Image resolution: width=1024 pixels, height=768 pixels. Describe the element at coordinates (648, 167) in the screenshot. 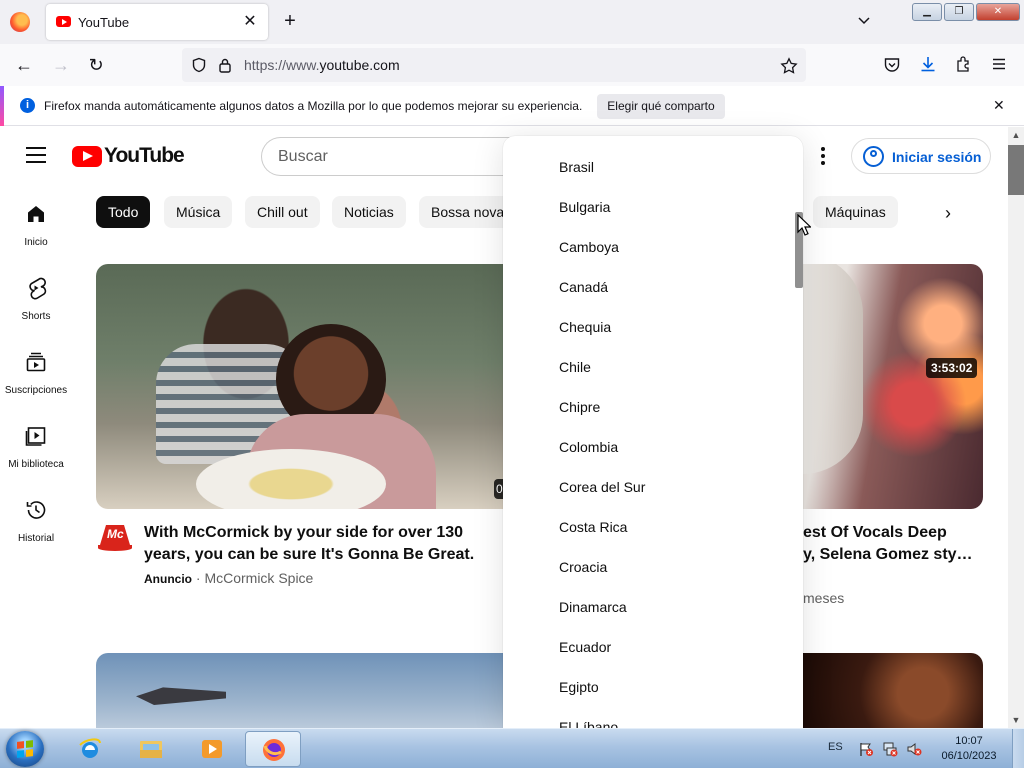

I see `country-option: Brasil` at that location.